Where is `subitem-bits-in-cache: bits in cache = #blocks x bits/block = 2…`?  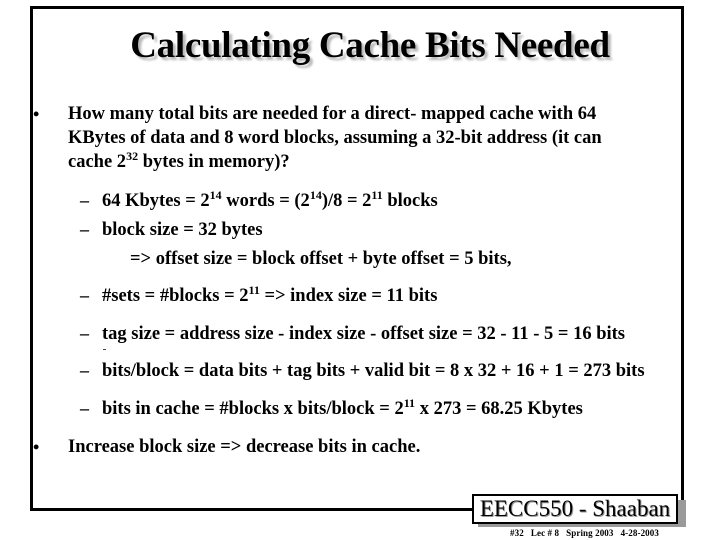
subitem-bits-in-cache: bits in cache = #blocks x bits/block = 2… is located at coordinates (342, 407).